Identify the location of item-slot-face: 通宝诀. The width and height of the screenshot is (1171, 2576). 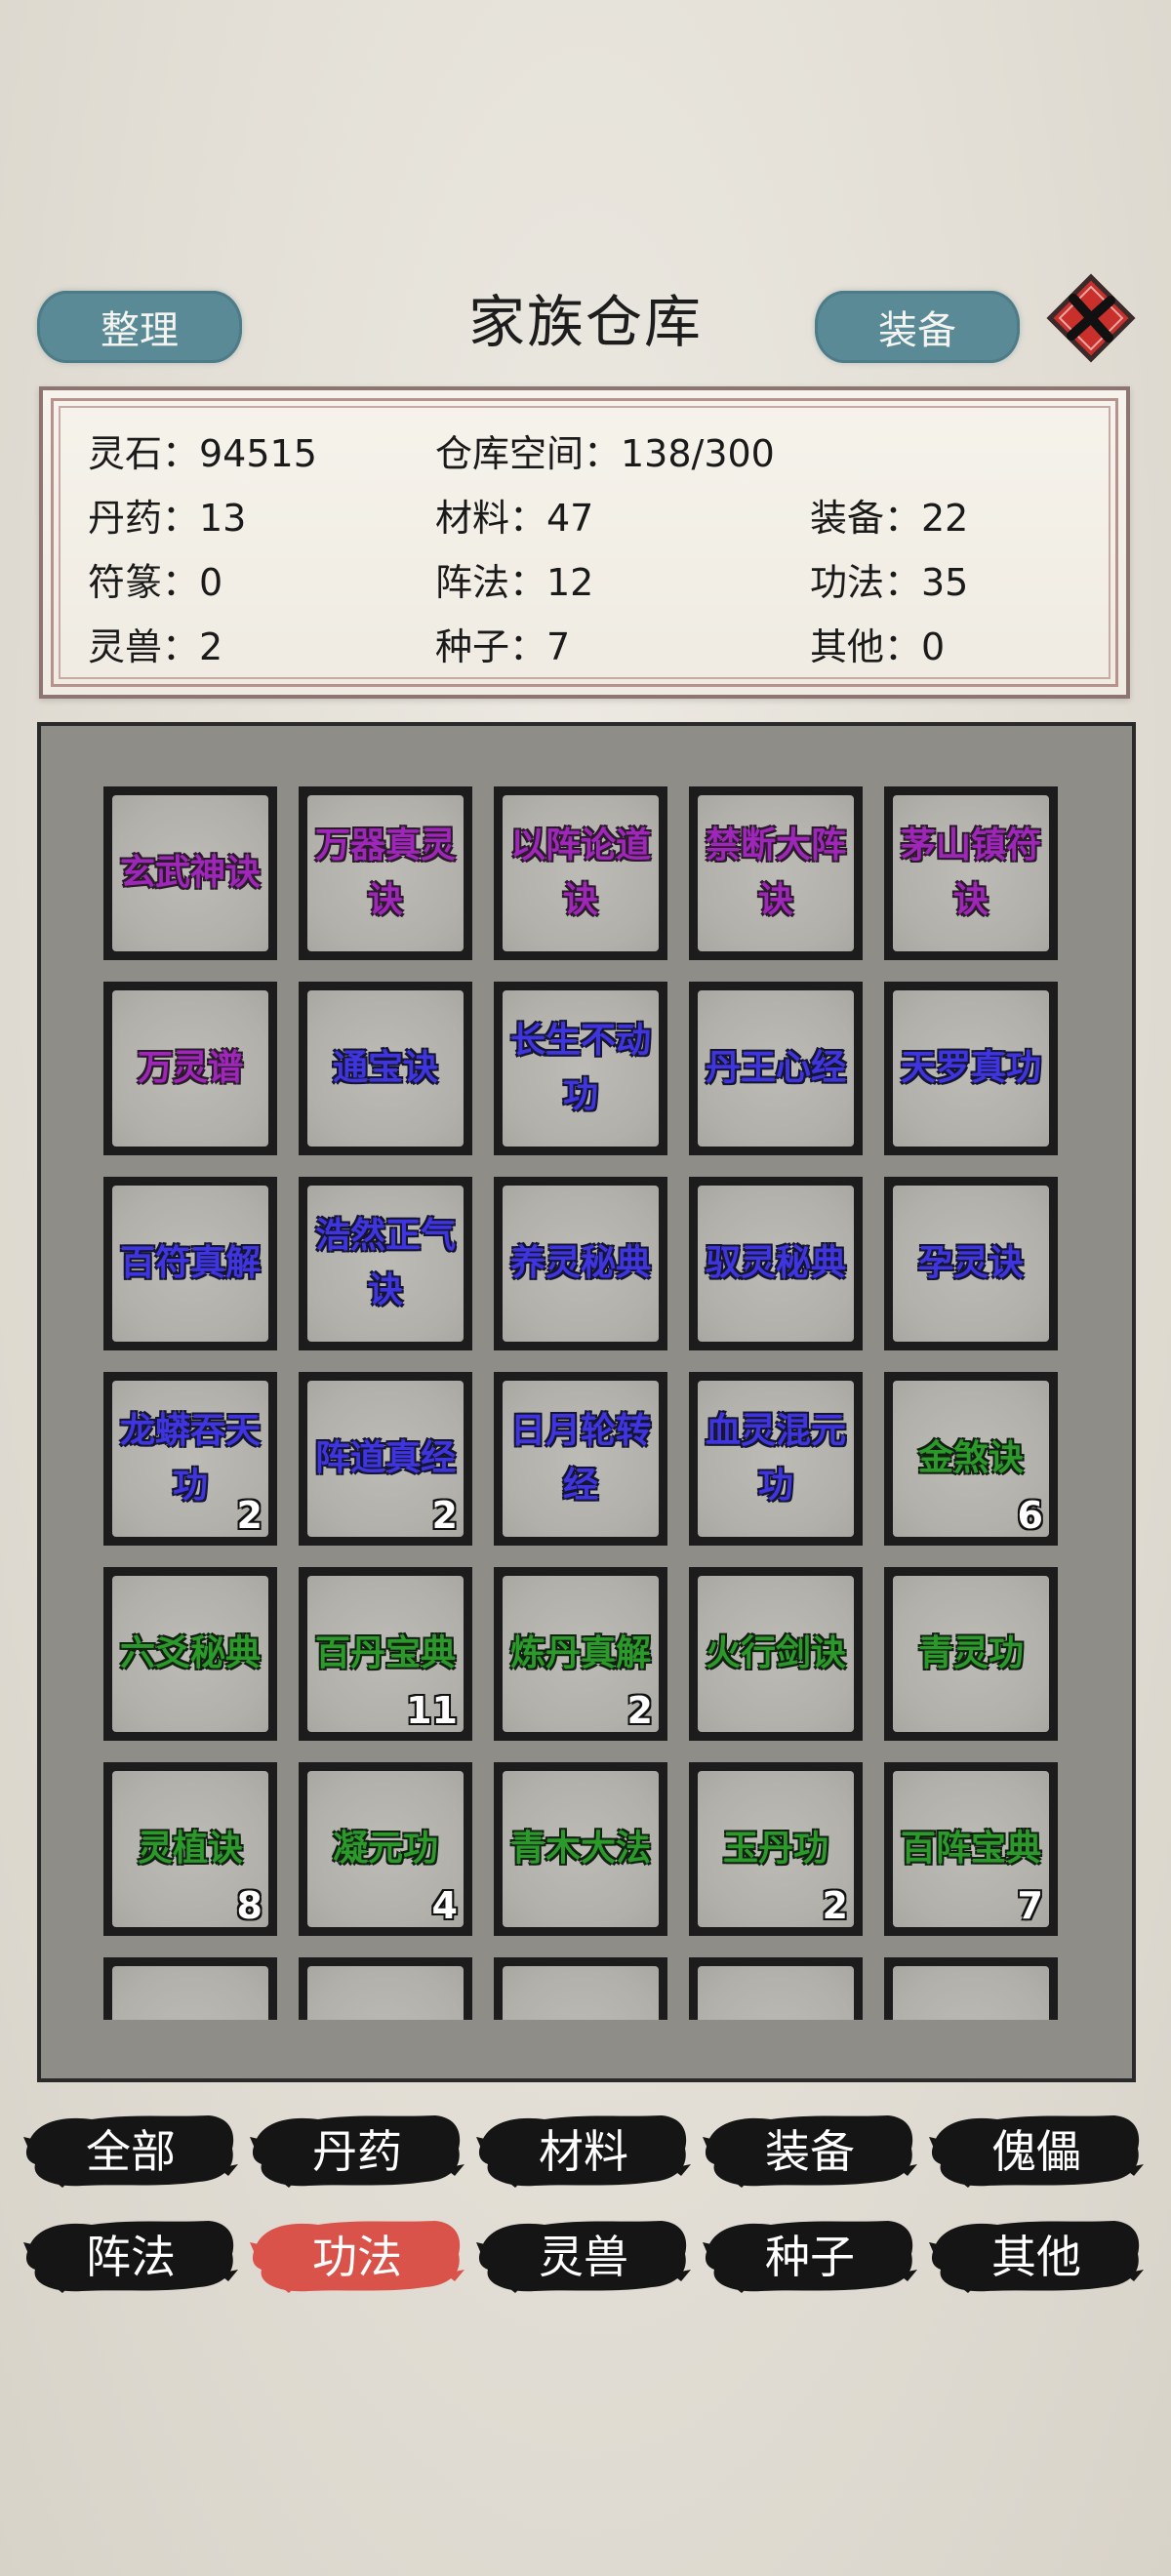
(385, 1068).